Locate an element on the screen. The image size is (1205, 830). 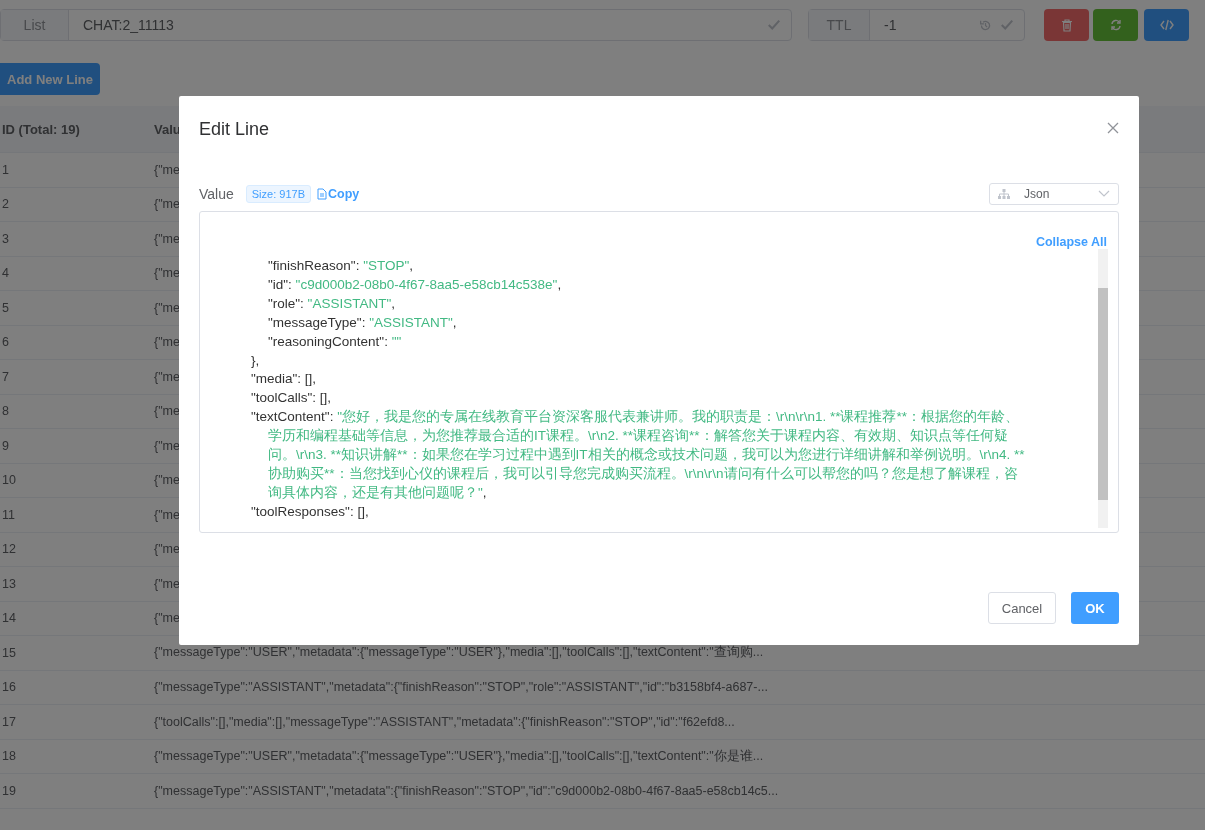
row-id: 19 is located at coordinates (9, 790).